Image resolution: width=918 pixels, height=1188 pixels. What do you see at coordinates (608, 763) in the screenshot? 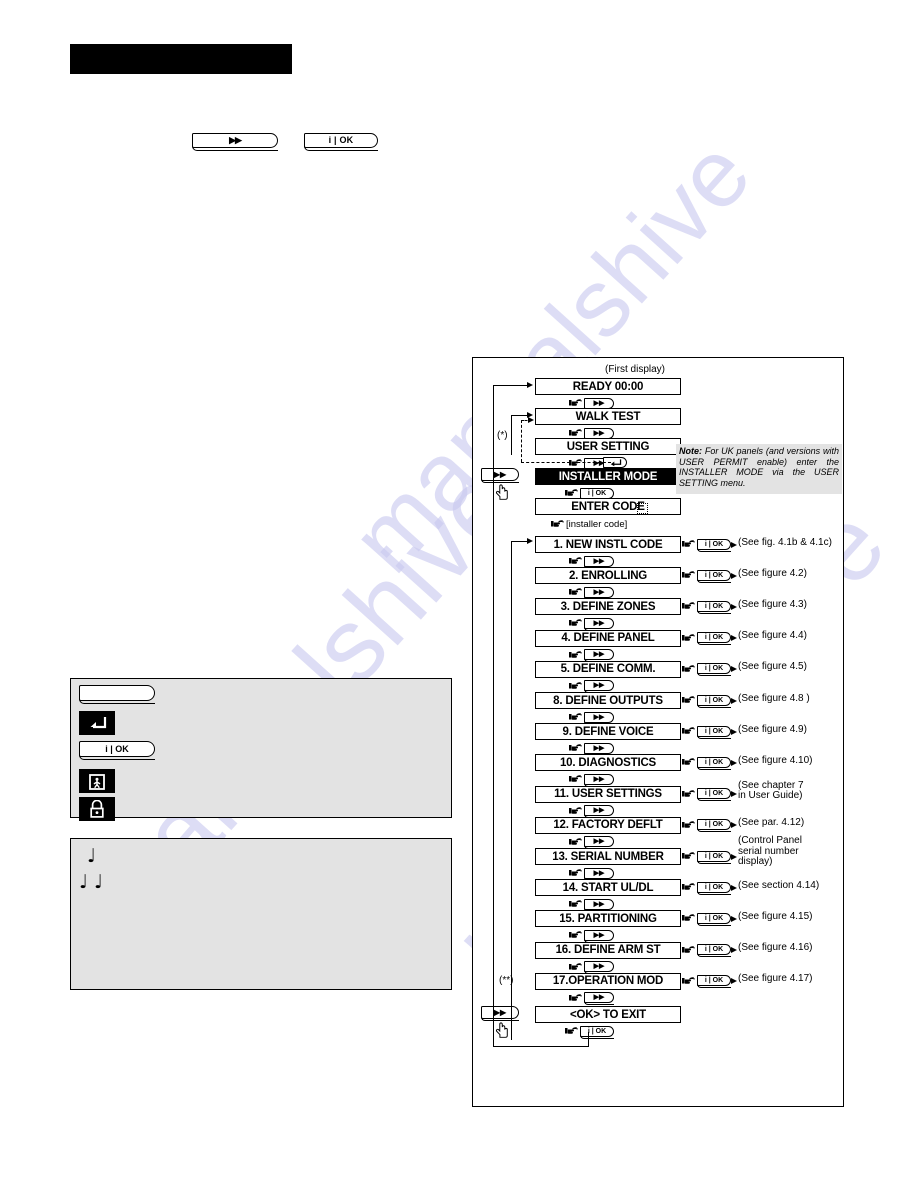
I see `menu-item-8: 10. DIAGNOSTICS` at bounding box center [608, 763].